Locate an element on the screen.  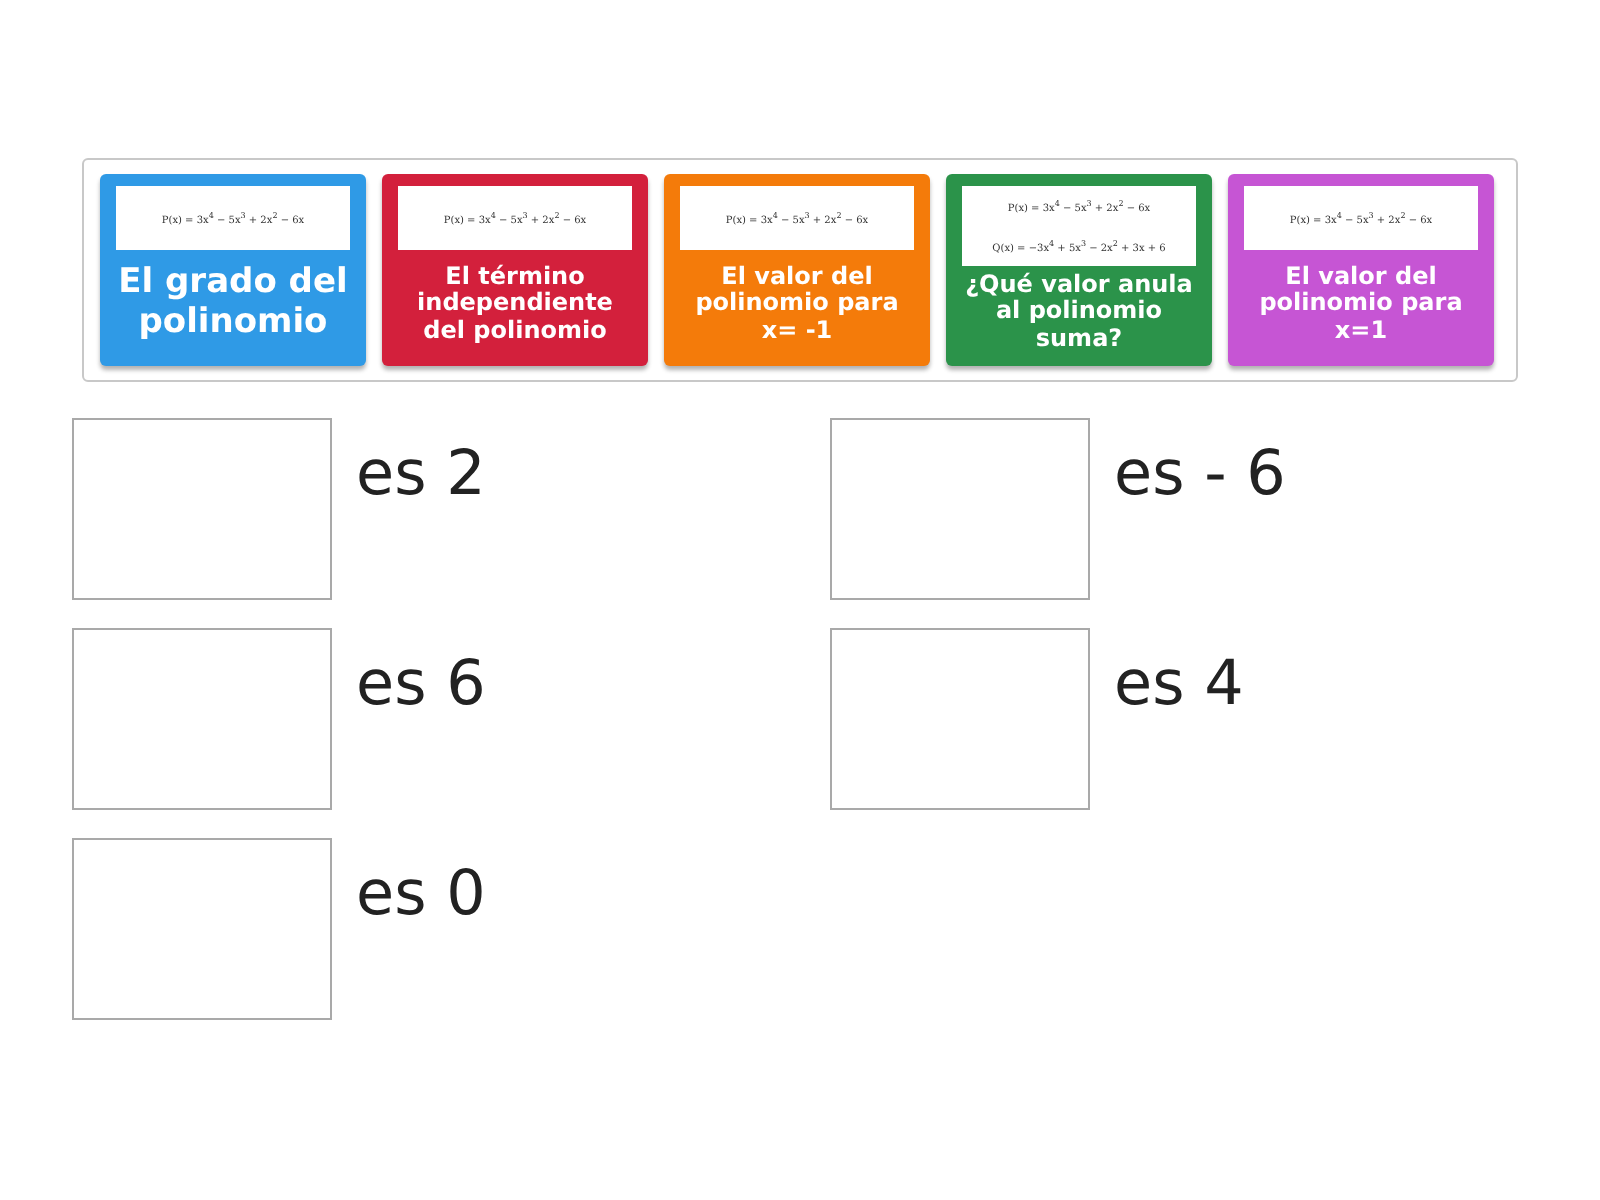
card-label: El valor del polinomio para x=1 is located at coordinates (1361, 304).